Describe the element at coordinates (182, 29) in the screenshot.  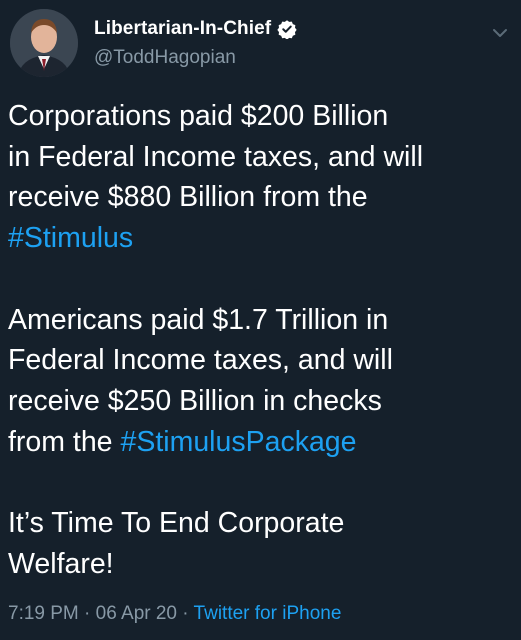
I see `display-name: Libertarian-In-Chief` at that location.